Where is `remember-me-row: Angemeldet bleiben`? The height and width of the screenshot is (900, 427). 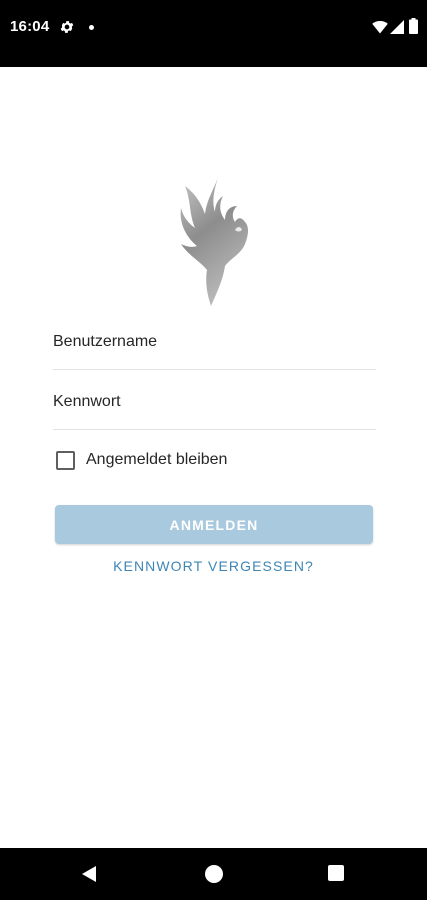 remember-me-row: Angemeldet bleiben is located at coordinates (141, 460).